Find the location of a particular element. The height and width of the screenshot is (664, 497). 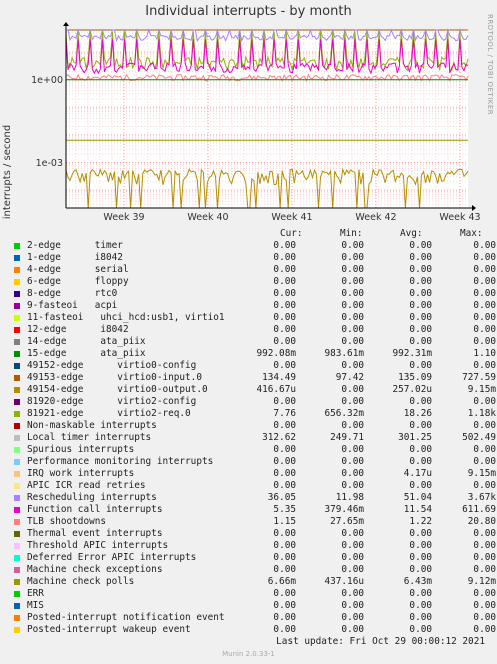

legend-row: Machine check exceptions 0.00 0.00 0.00 0.00 is located at coordinates (254, 570).